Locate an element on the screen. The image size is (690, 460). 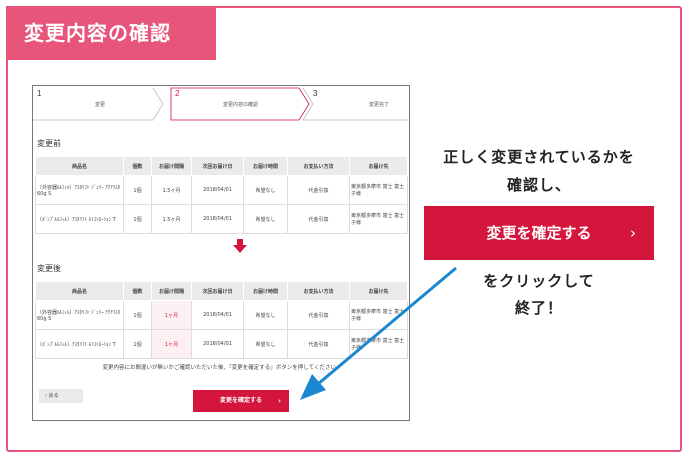
confirm-button-label: 変更を確定する is located at coordinates (240, 400).